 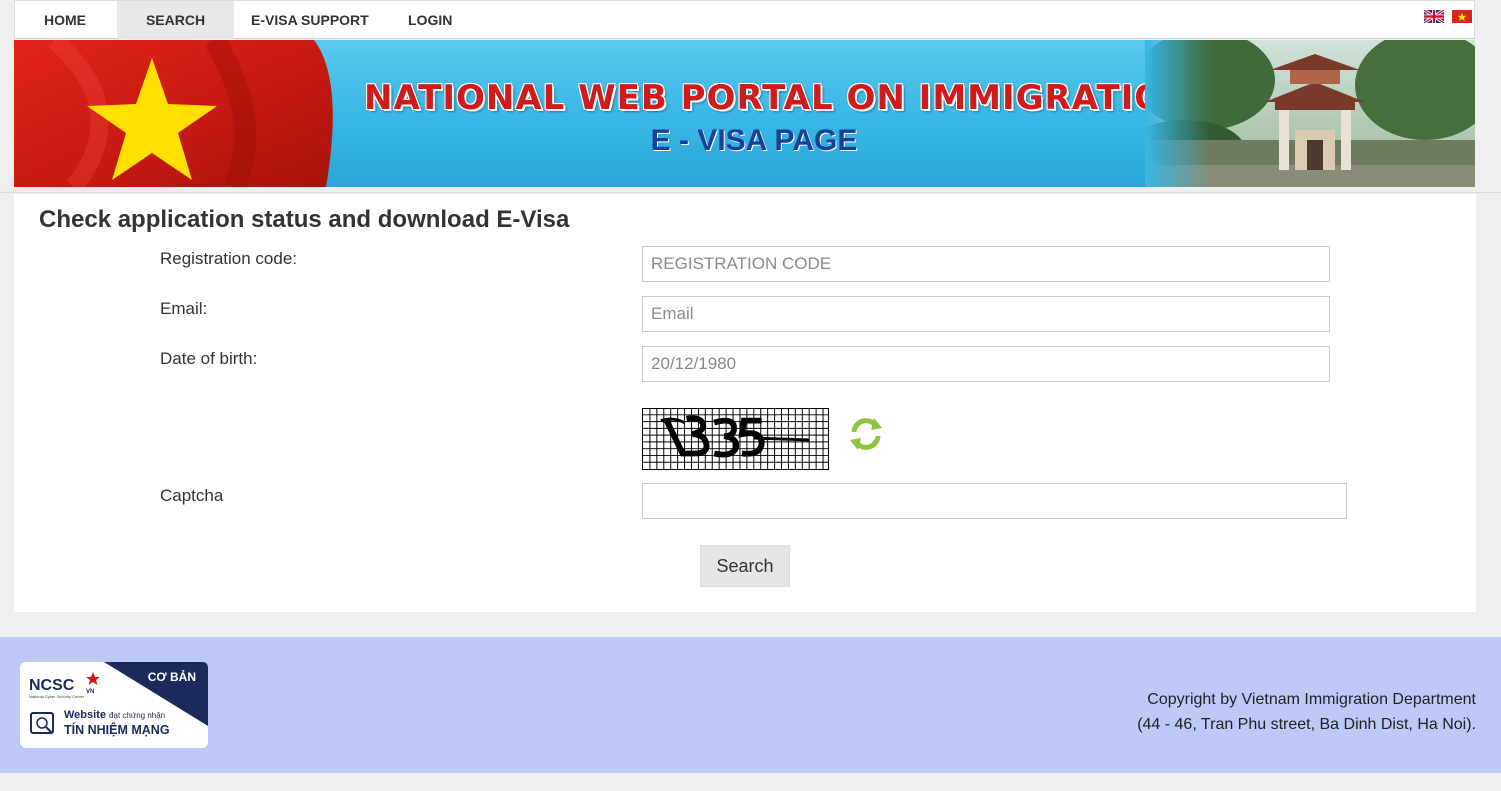 What do you see at coordinates (192, 495) in the screenshot?
I see `captcha-label: Captcha` at bounding box center [192, 495].